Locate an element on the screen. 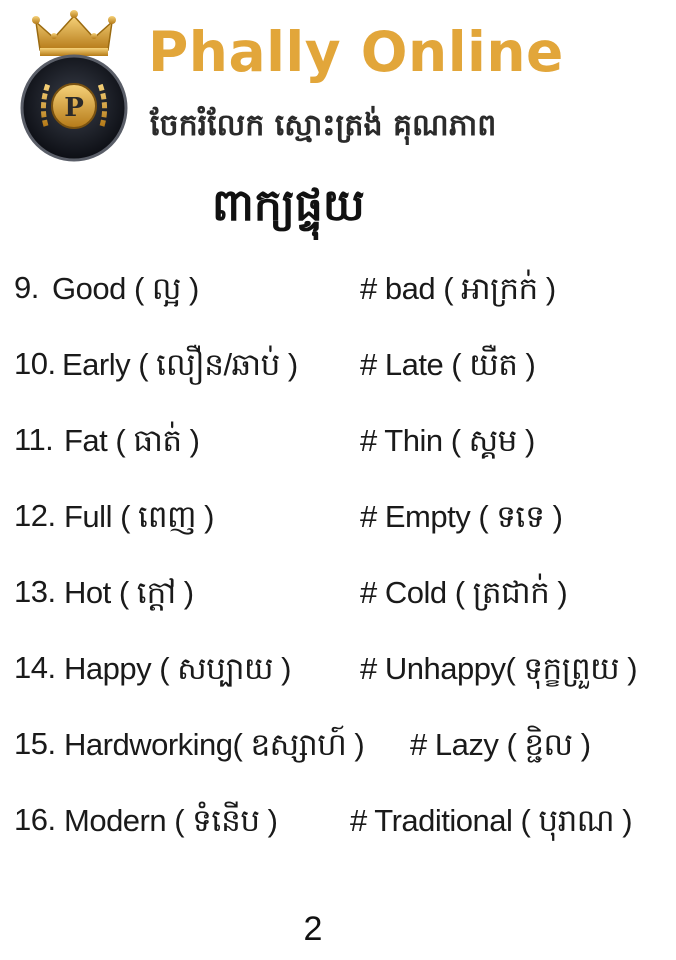 The height and width of the screenshot is (960, 676). item-number: 14. is located at coordinates (35, 667).